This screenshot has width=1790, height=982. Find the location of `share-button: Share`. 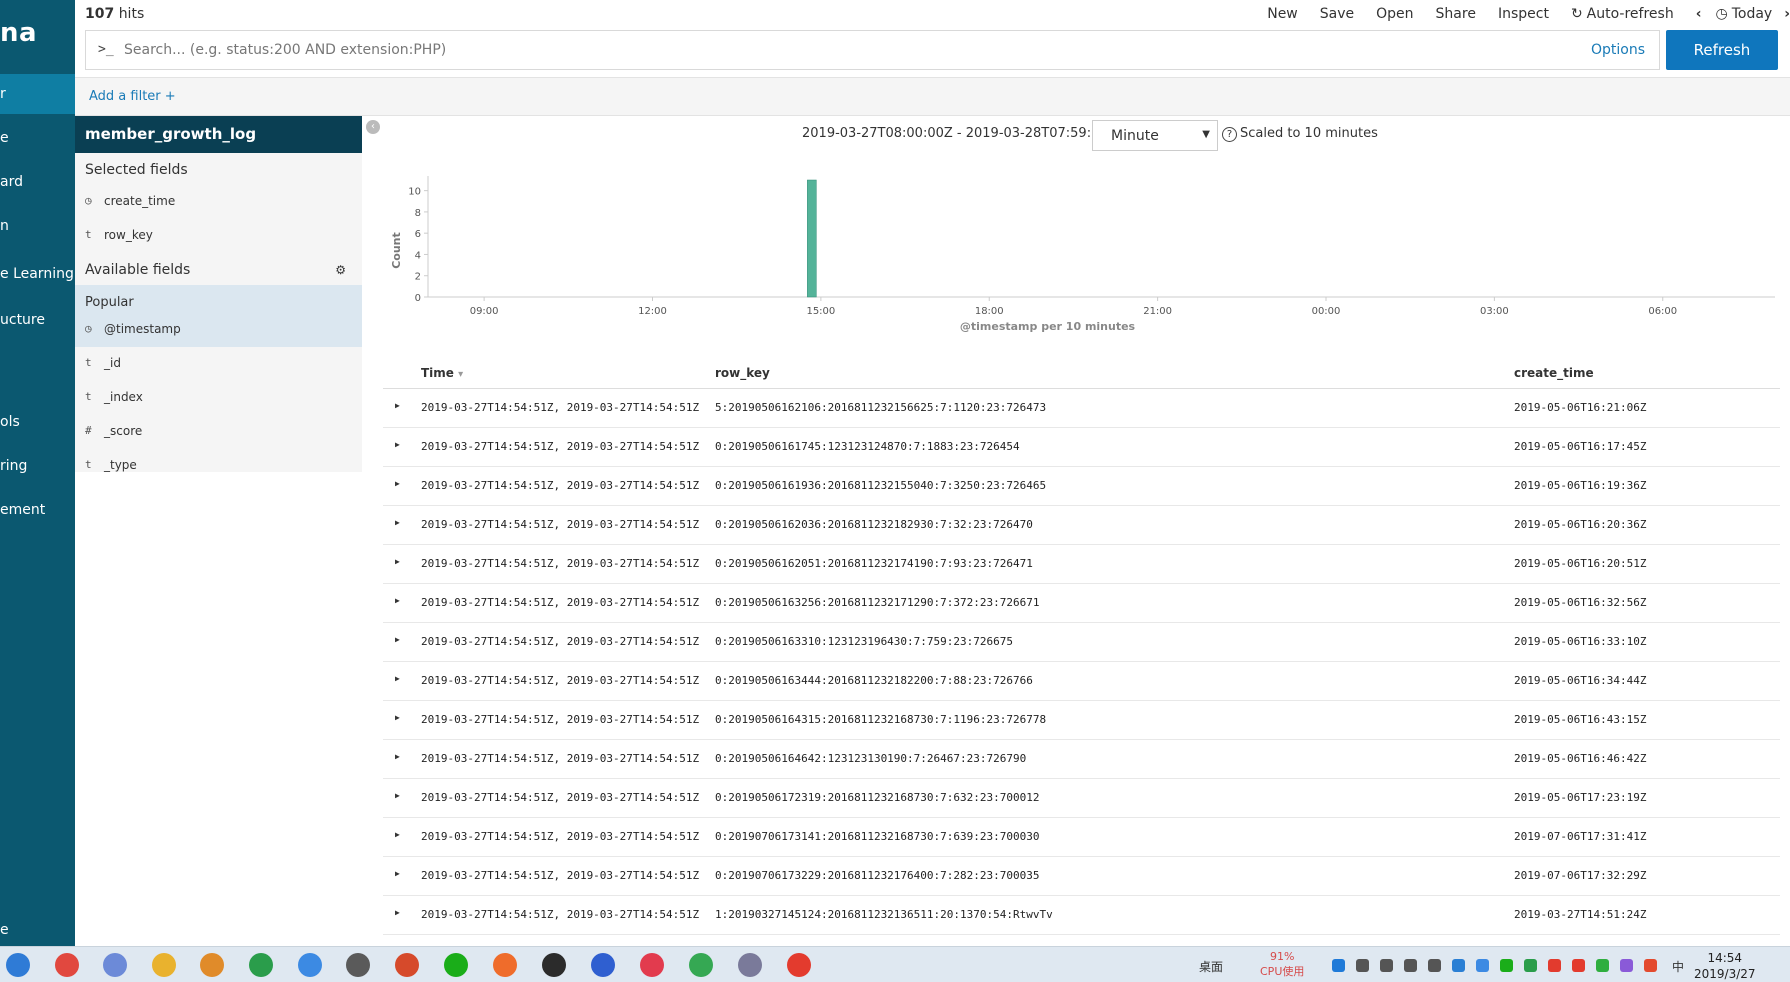

share-button: Share is located at coordinates (1456, 15).